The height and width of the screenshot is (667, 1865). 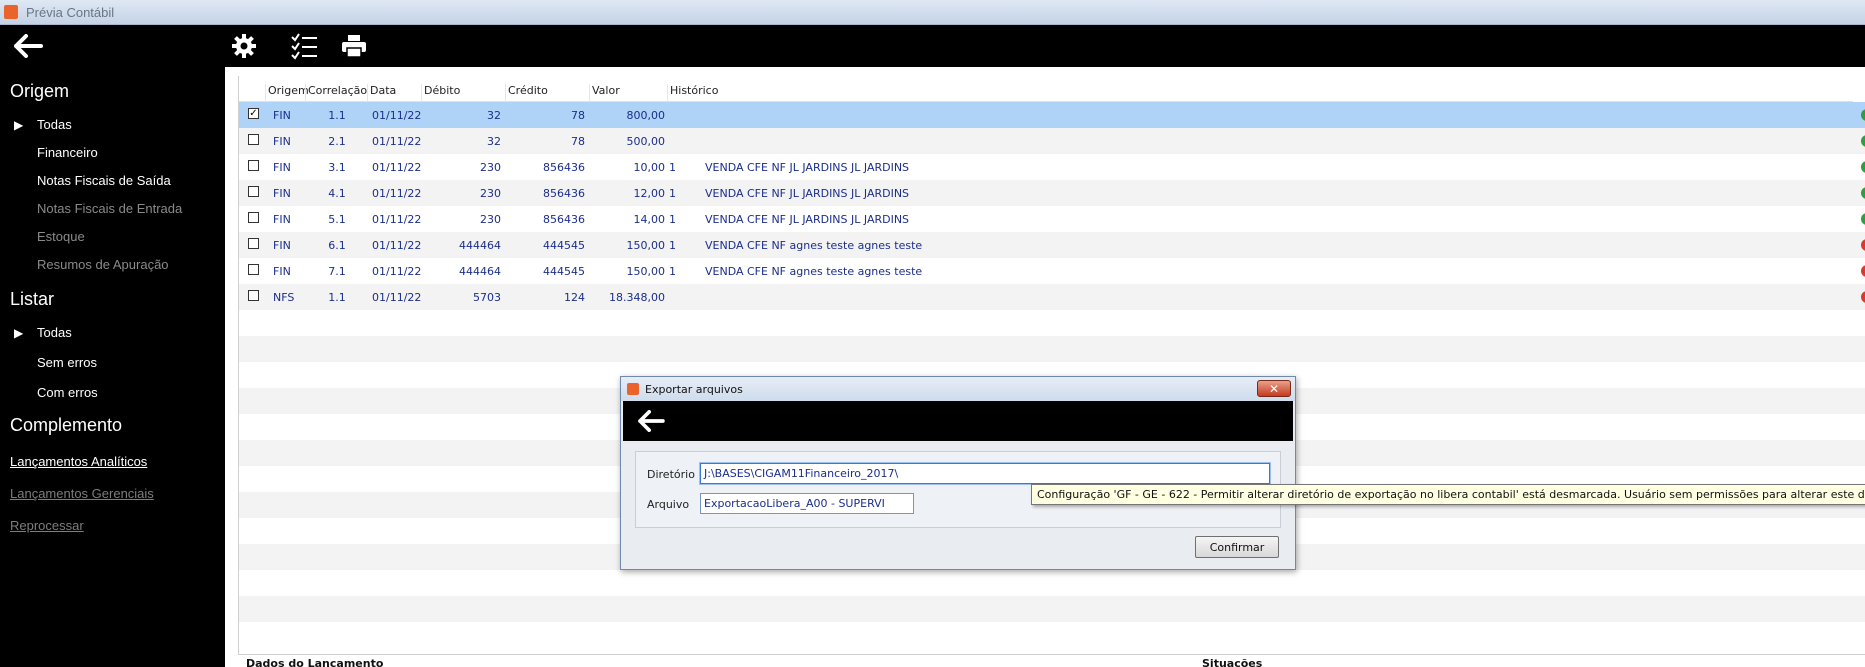 I want to click on column-header-debito: Débito, so click(x=440, y=93).